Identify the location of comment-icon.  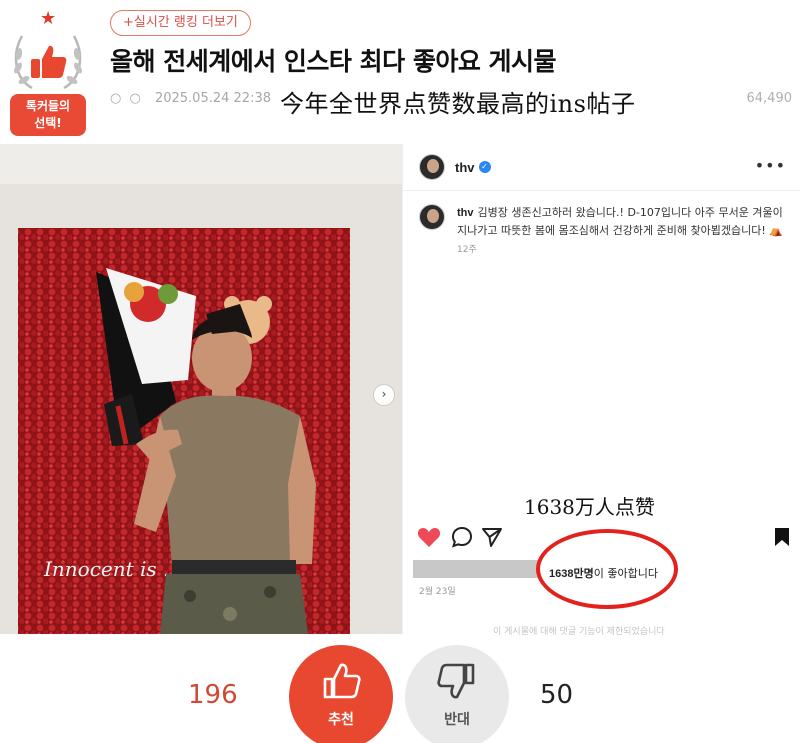
(462, 537).